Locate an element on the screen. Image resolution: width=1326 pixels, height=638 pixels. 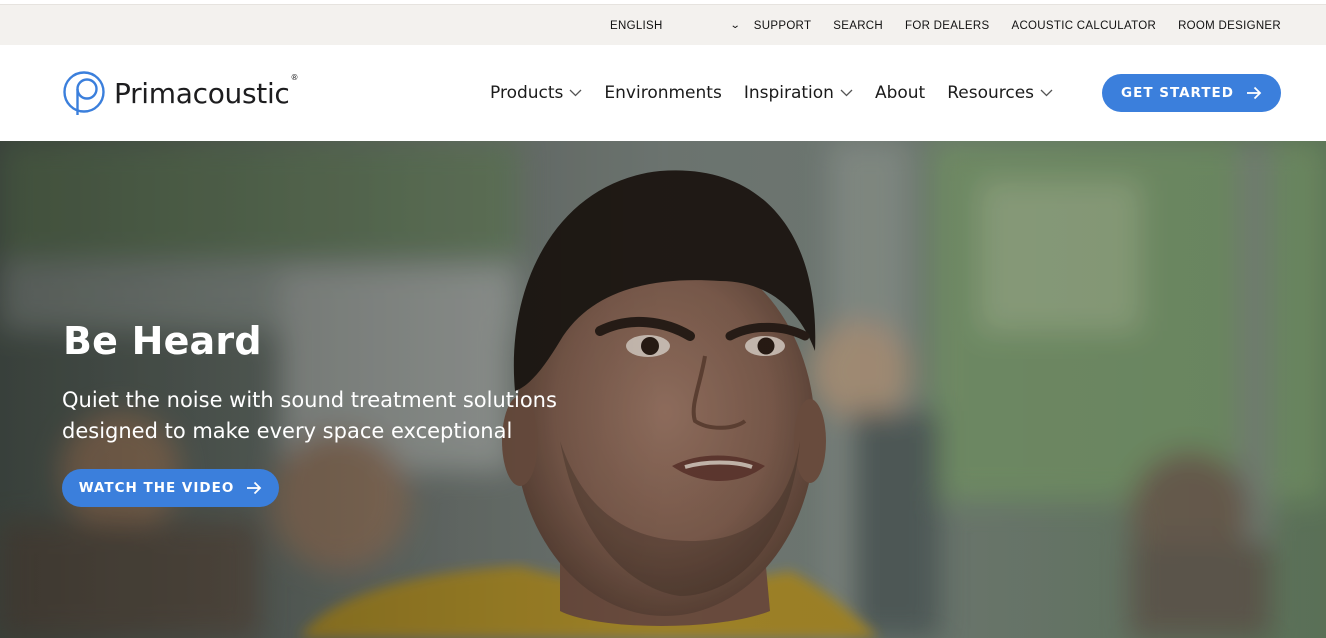
nav-item-label: About is located at coordinates (900, 93).